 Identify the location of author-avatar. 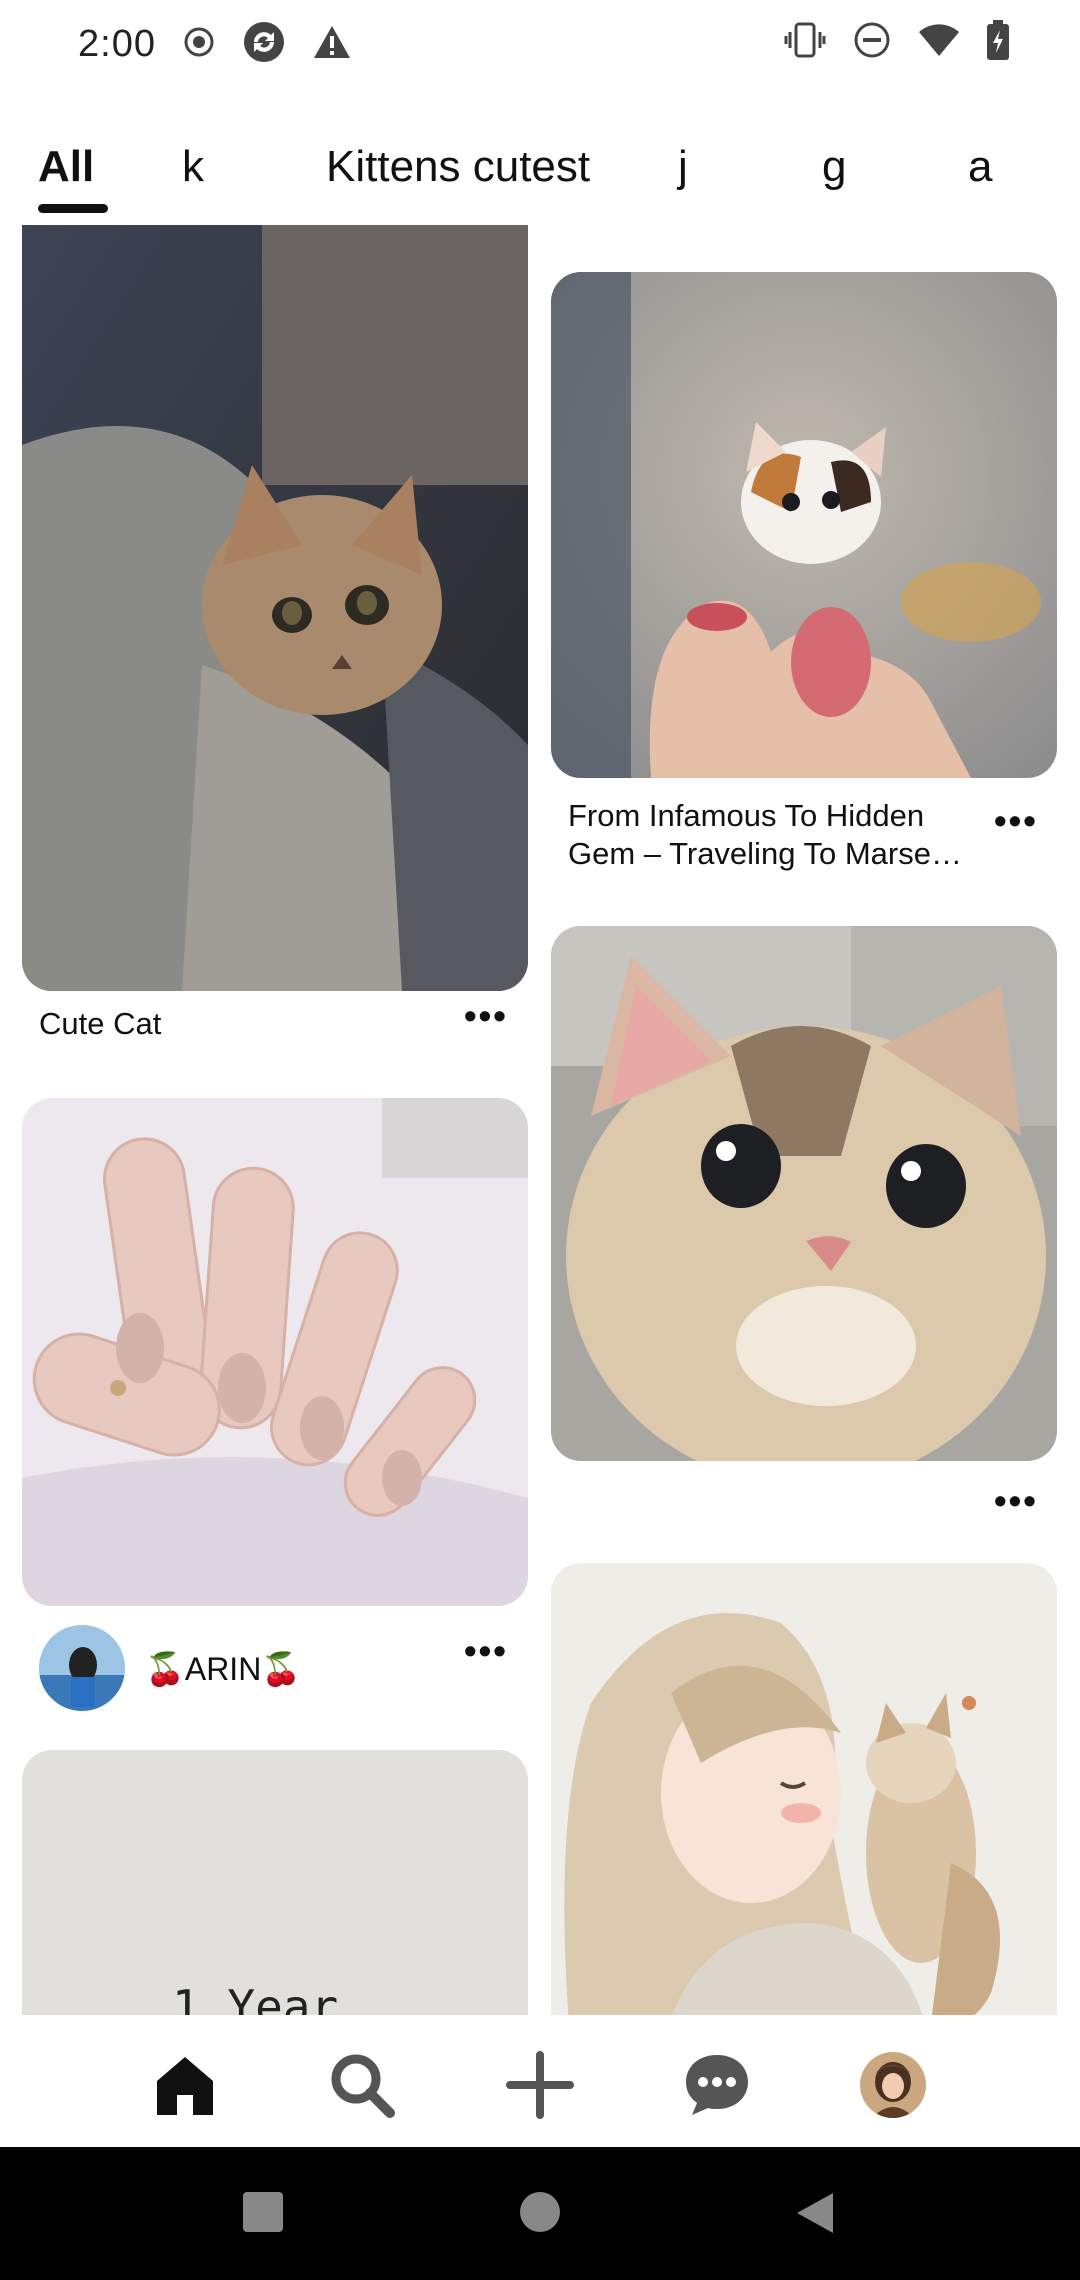
(82, 1668).